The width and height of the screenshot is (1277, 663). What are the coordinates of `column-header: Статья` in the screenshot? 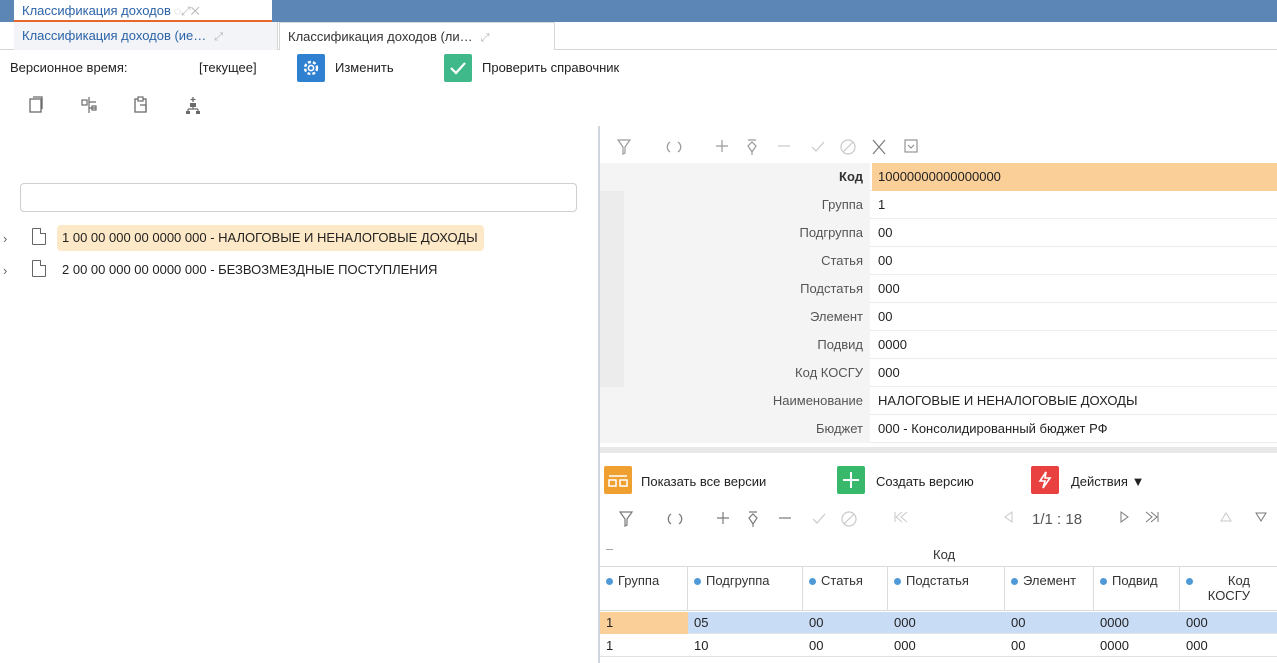 It's located at (845, 589).